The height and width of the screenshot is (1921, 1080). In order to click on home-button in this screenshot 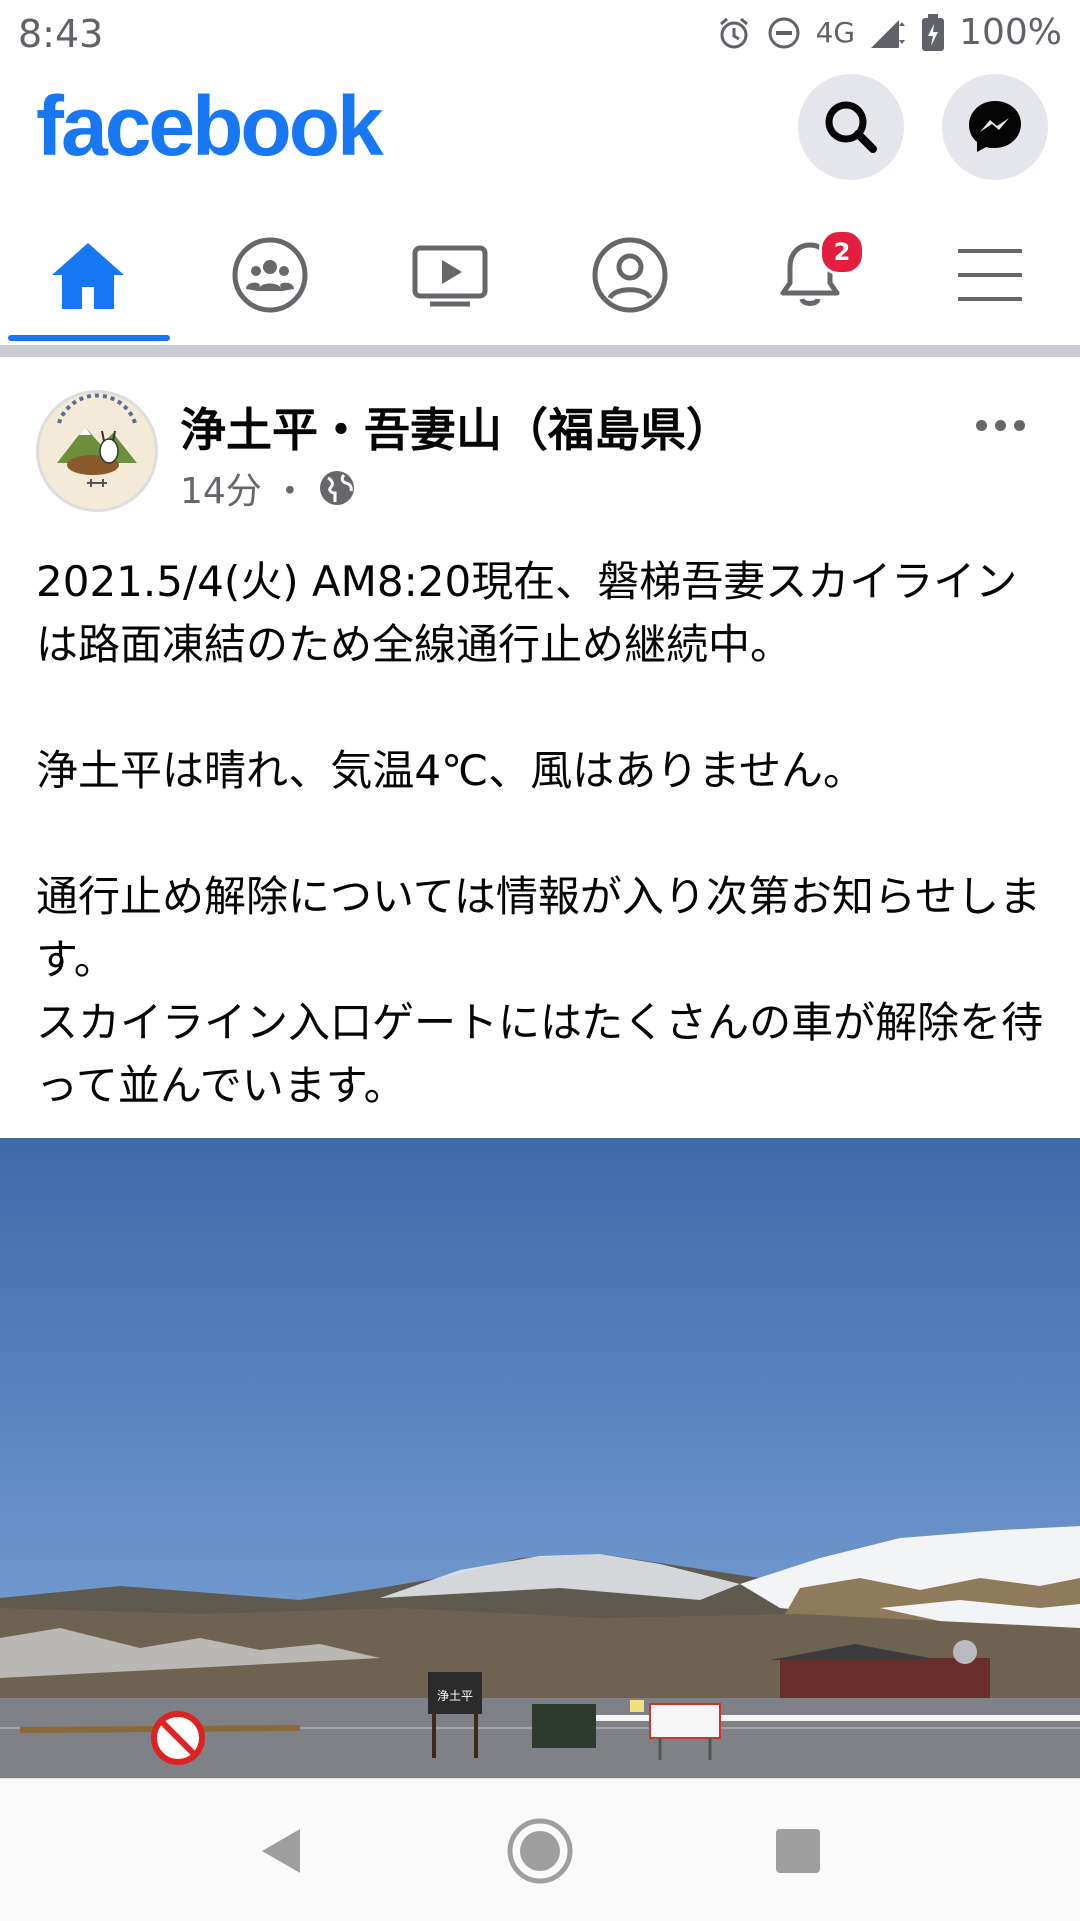, I will do `click(540, 1851)`.